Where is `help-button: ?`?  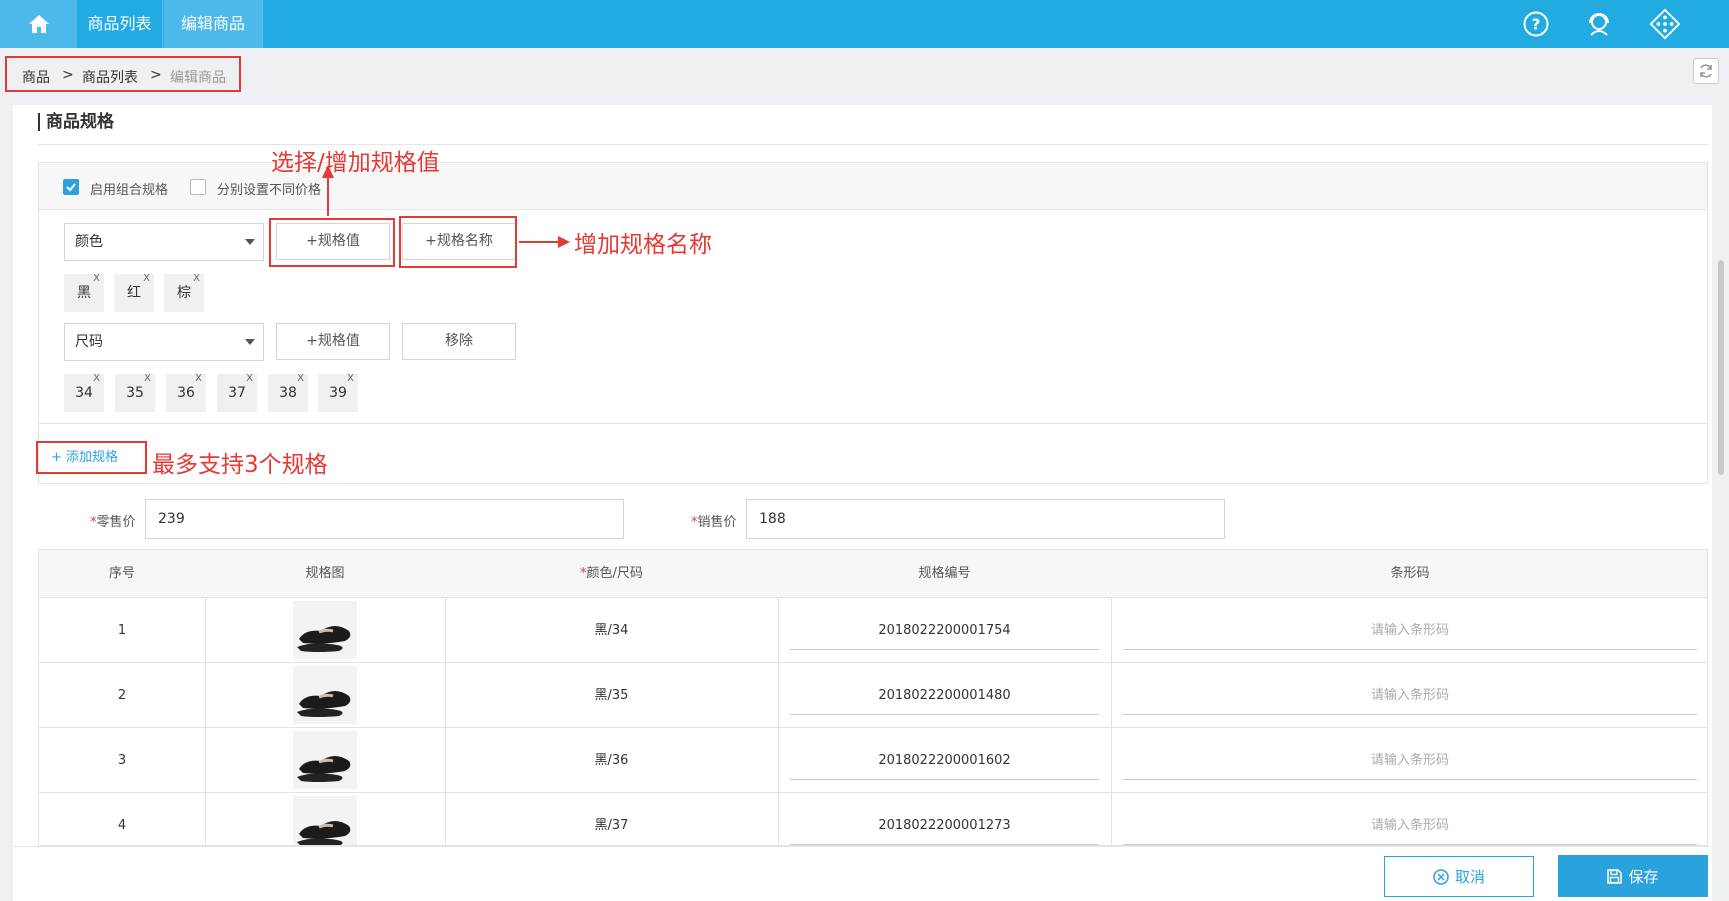
help-button: ? is located at coordinates (1536, 24).